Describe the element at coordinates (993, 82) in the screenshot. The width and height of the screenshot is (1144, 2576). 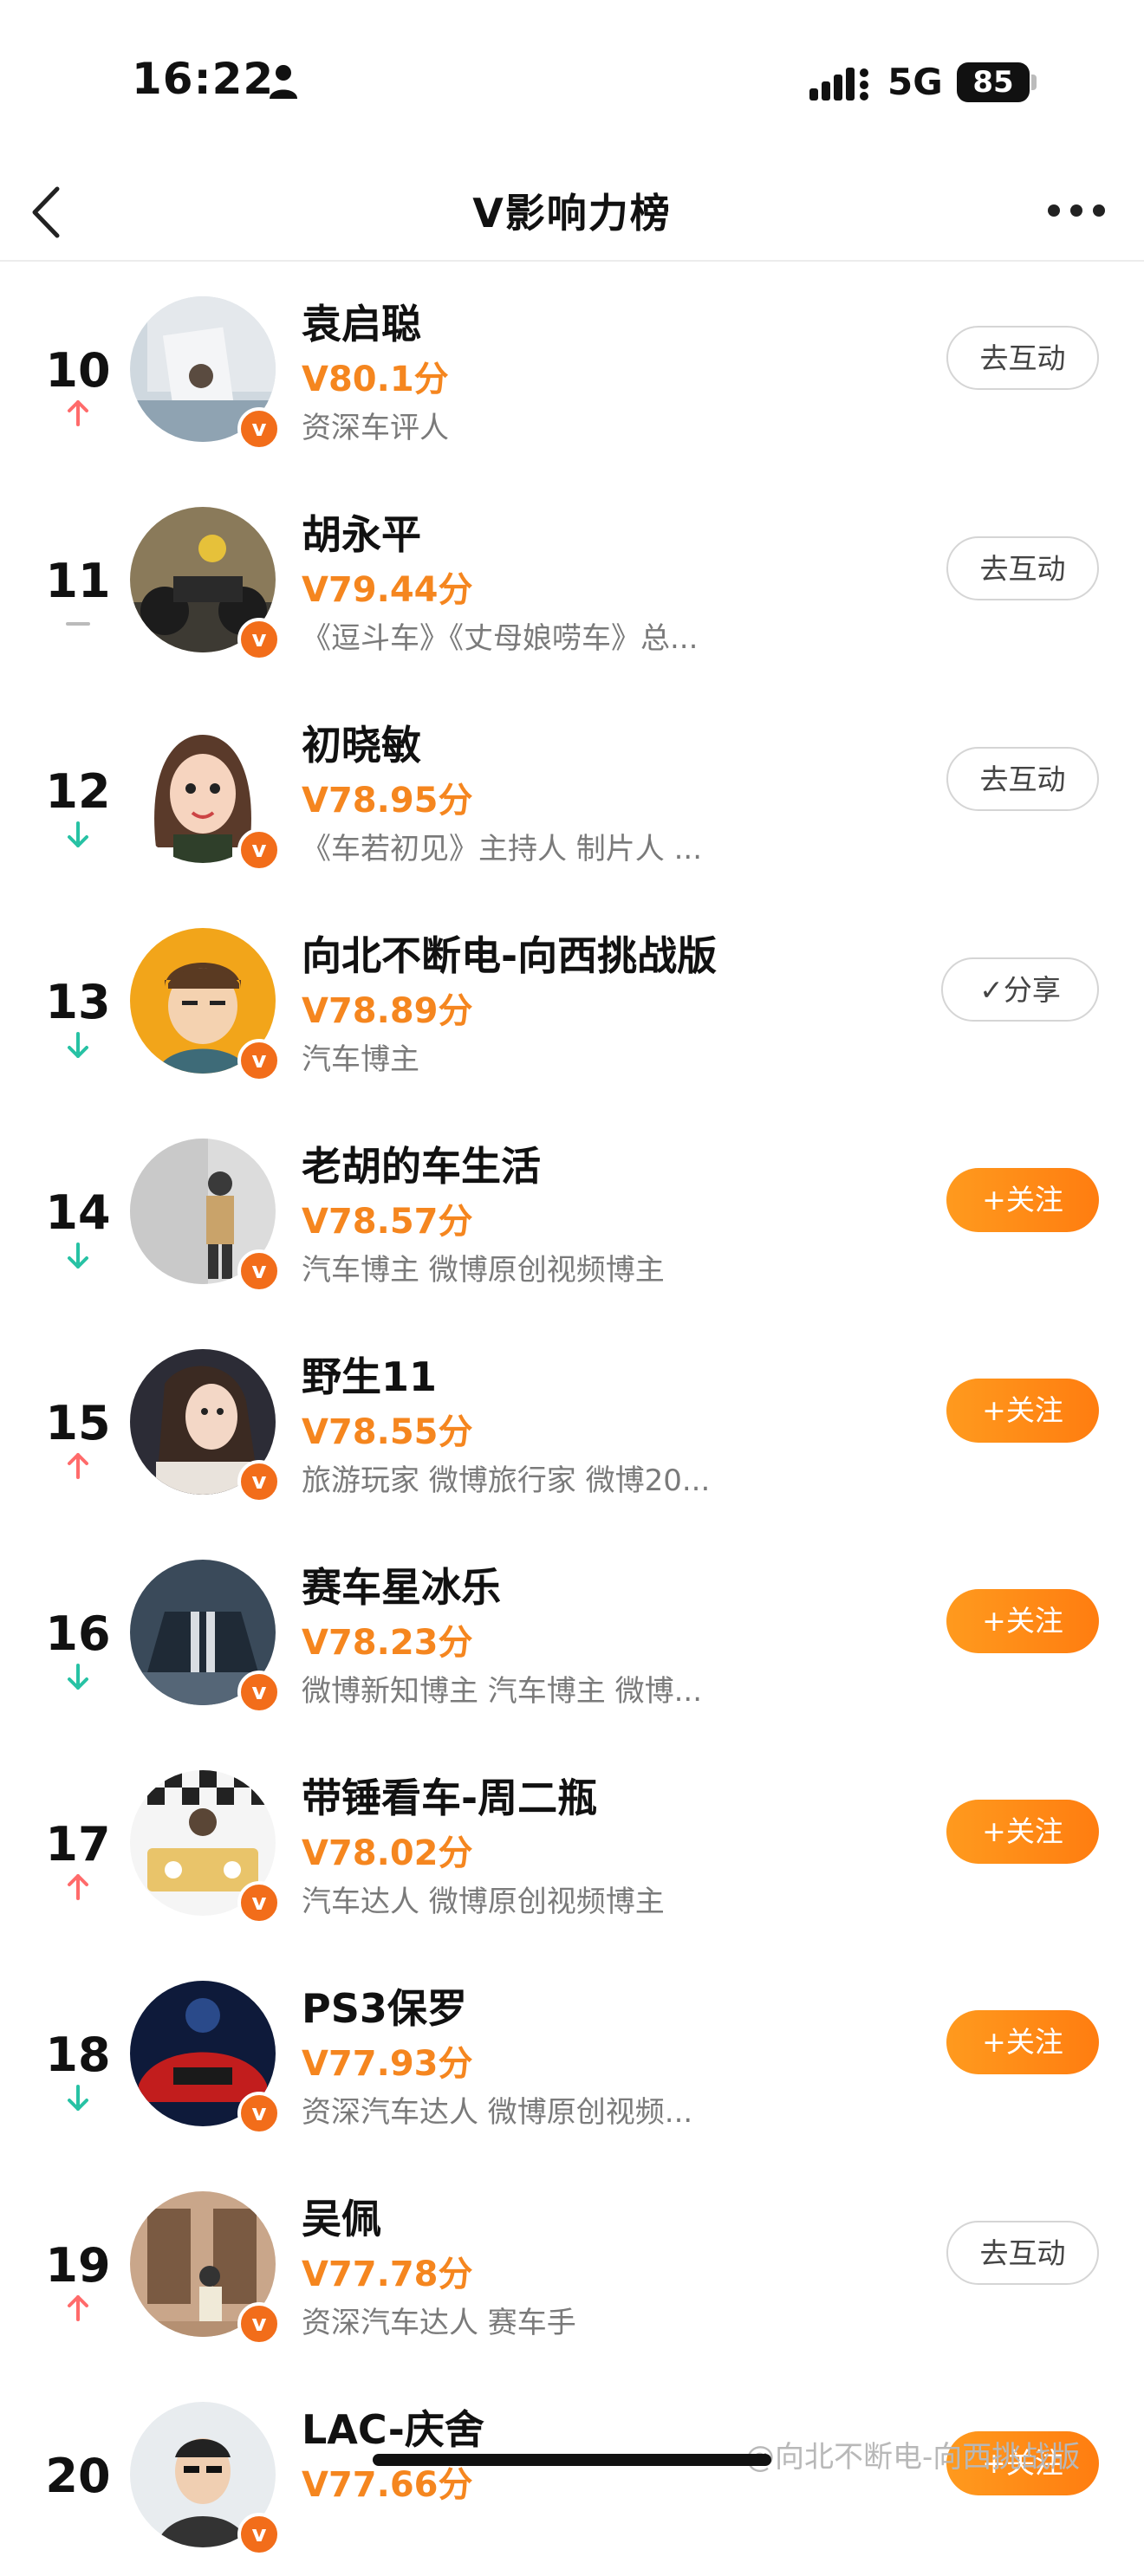
I see `battery-icon: 85` at that location.